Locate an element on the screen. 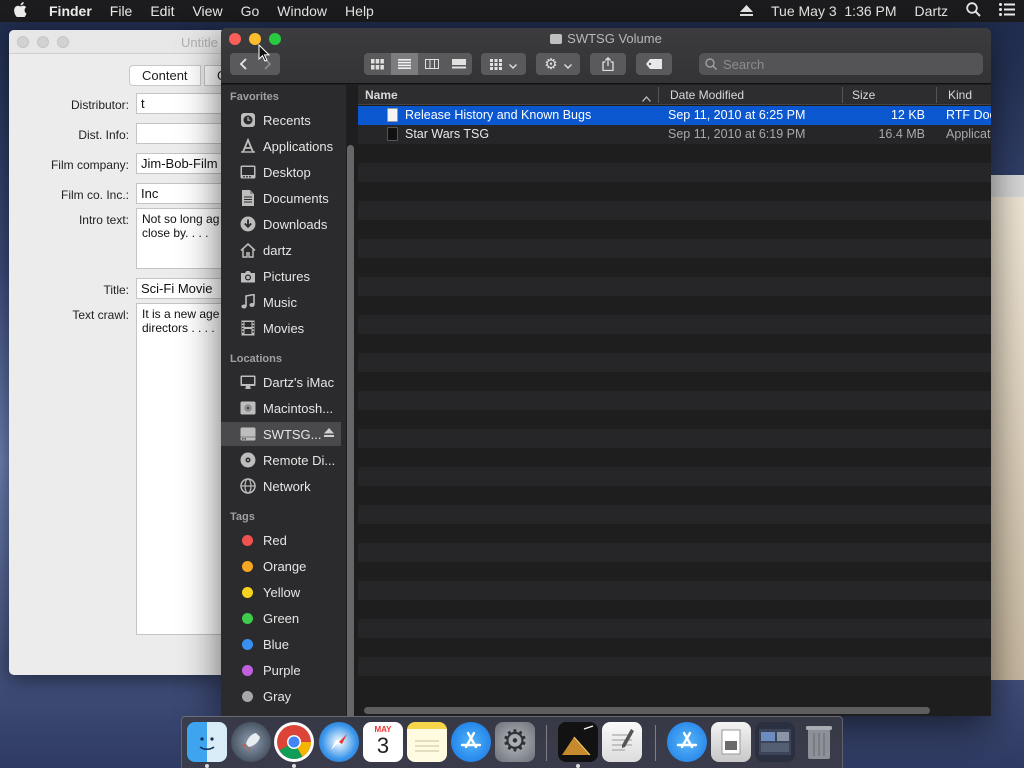  group-grid-icon is located at coordinates (496, 64).